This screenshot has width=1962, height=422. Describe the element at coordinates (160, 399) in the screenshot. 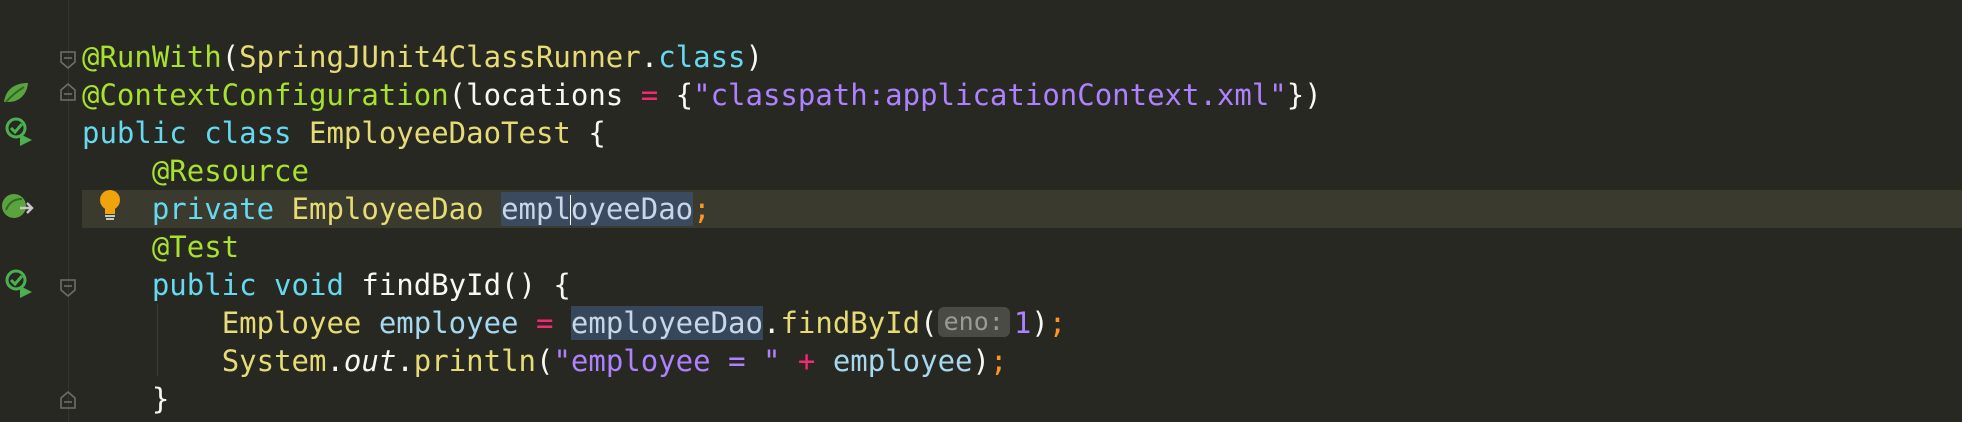

I see `code-token: }` at that location.